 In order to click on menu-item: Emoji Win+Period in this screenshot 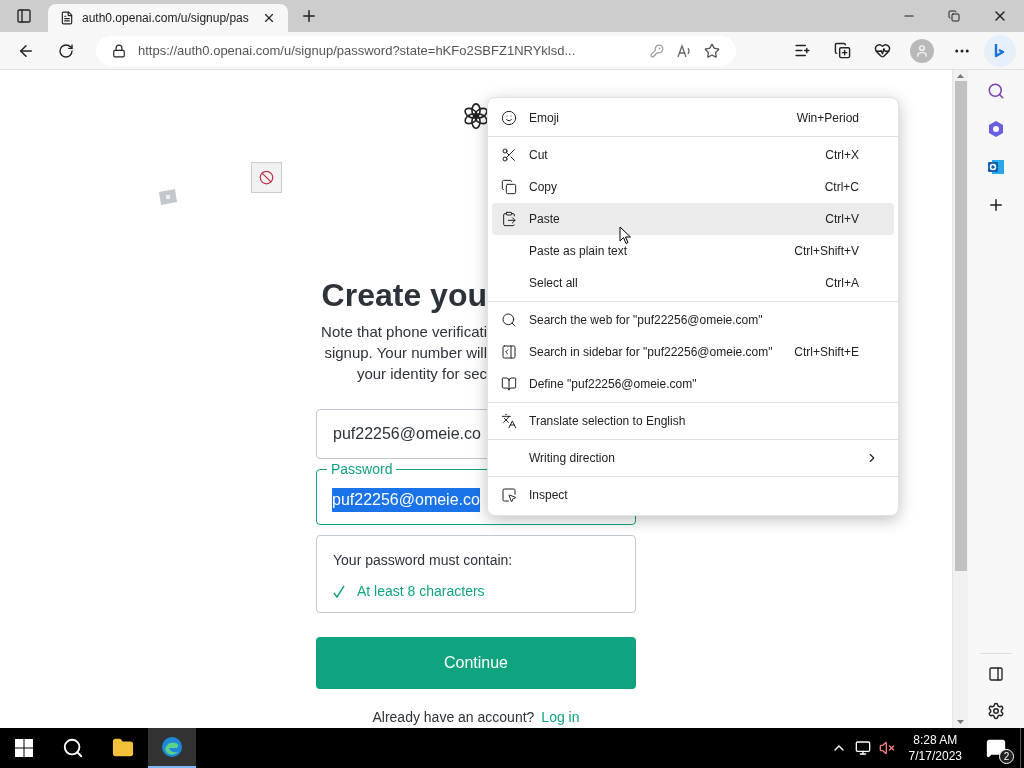, I will do `click(693, 118)`.